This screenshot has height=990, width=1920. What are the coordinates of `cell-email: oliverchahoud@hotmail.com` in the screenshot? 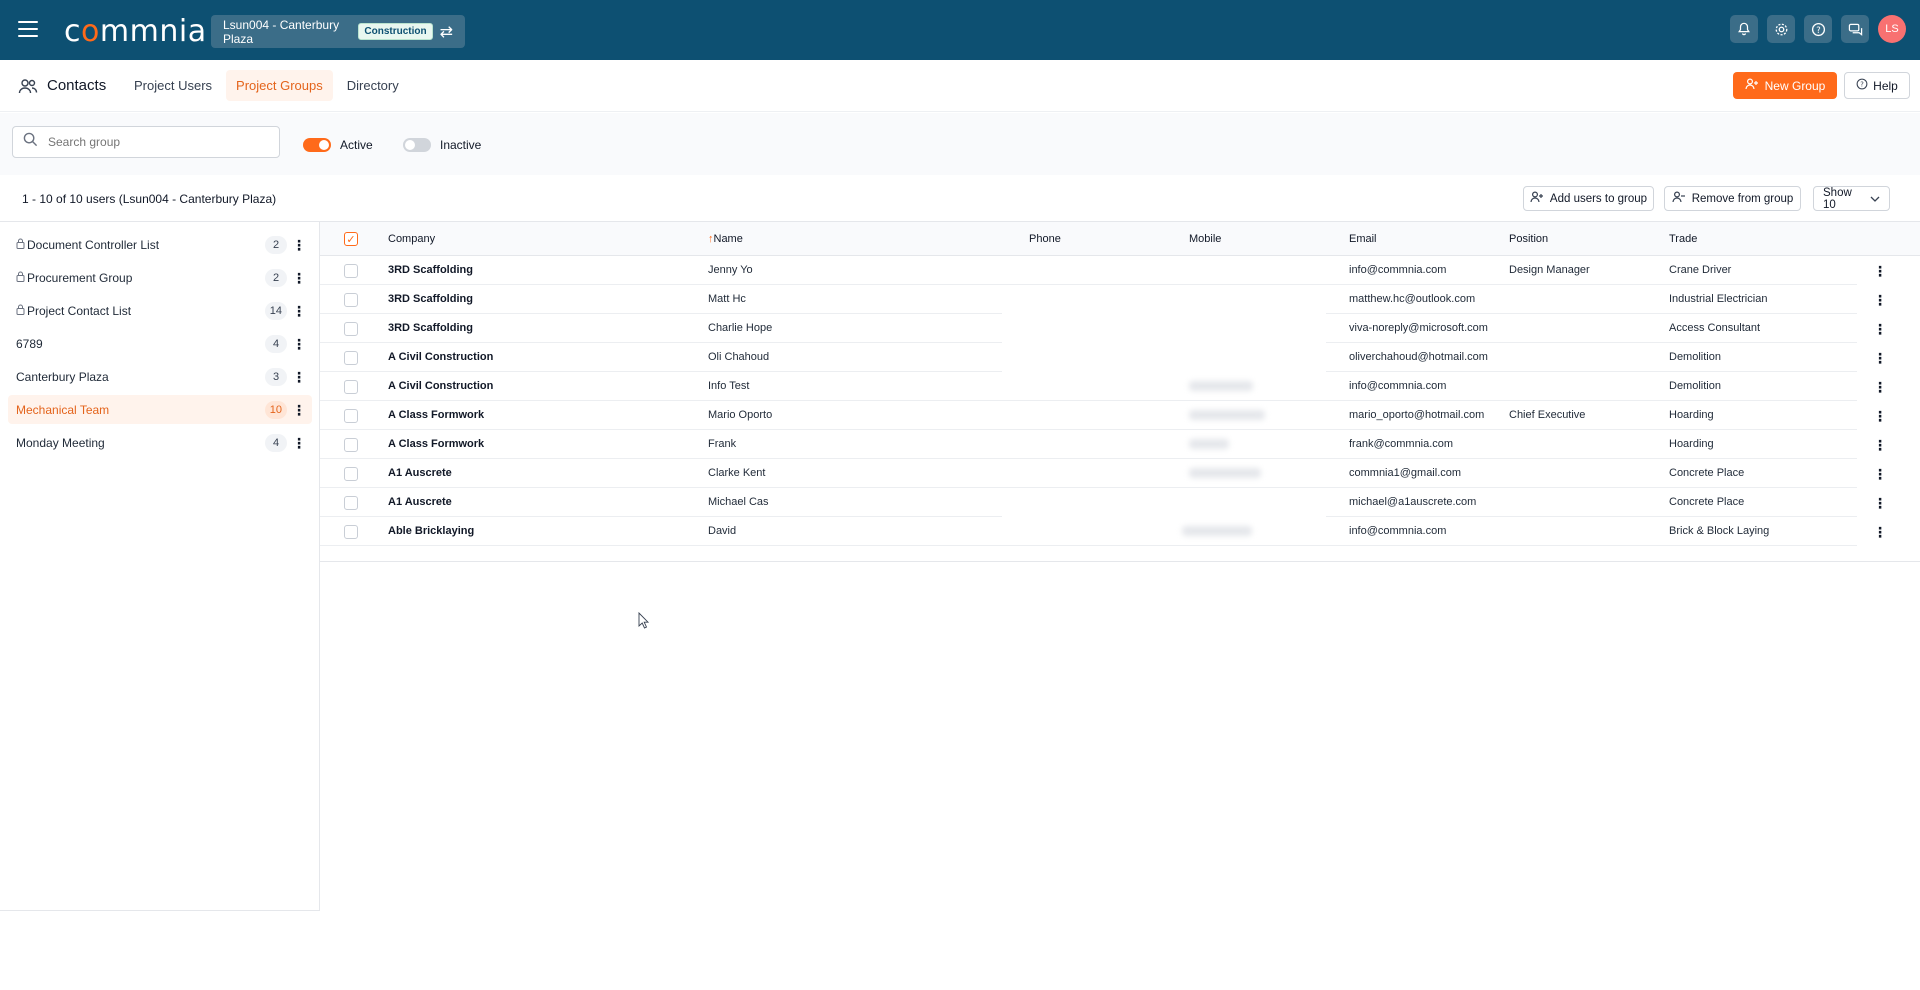 It's located at (1418, 357).